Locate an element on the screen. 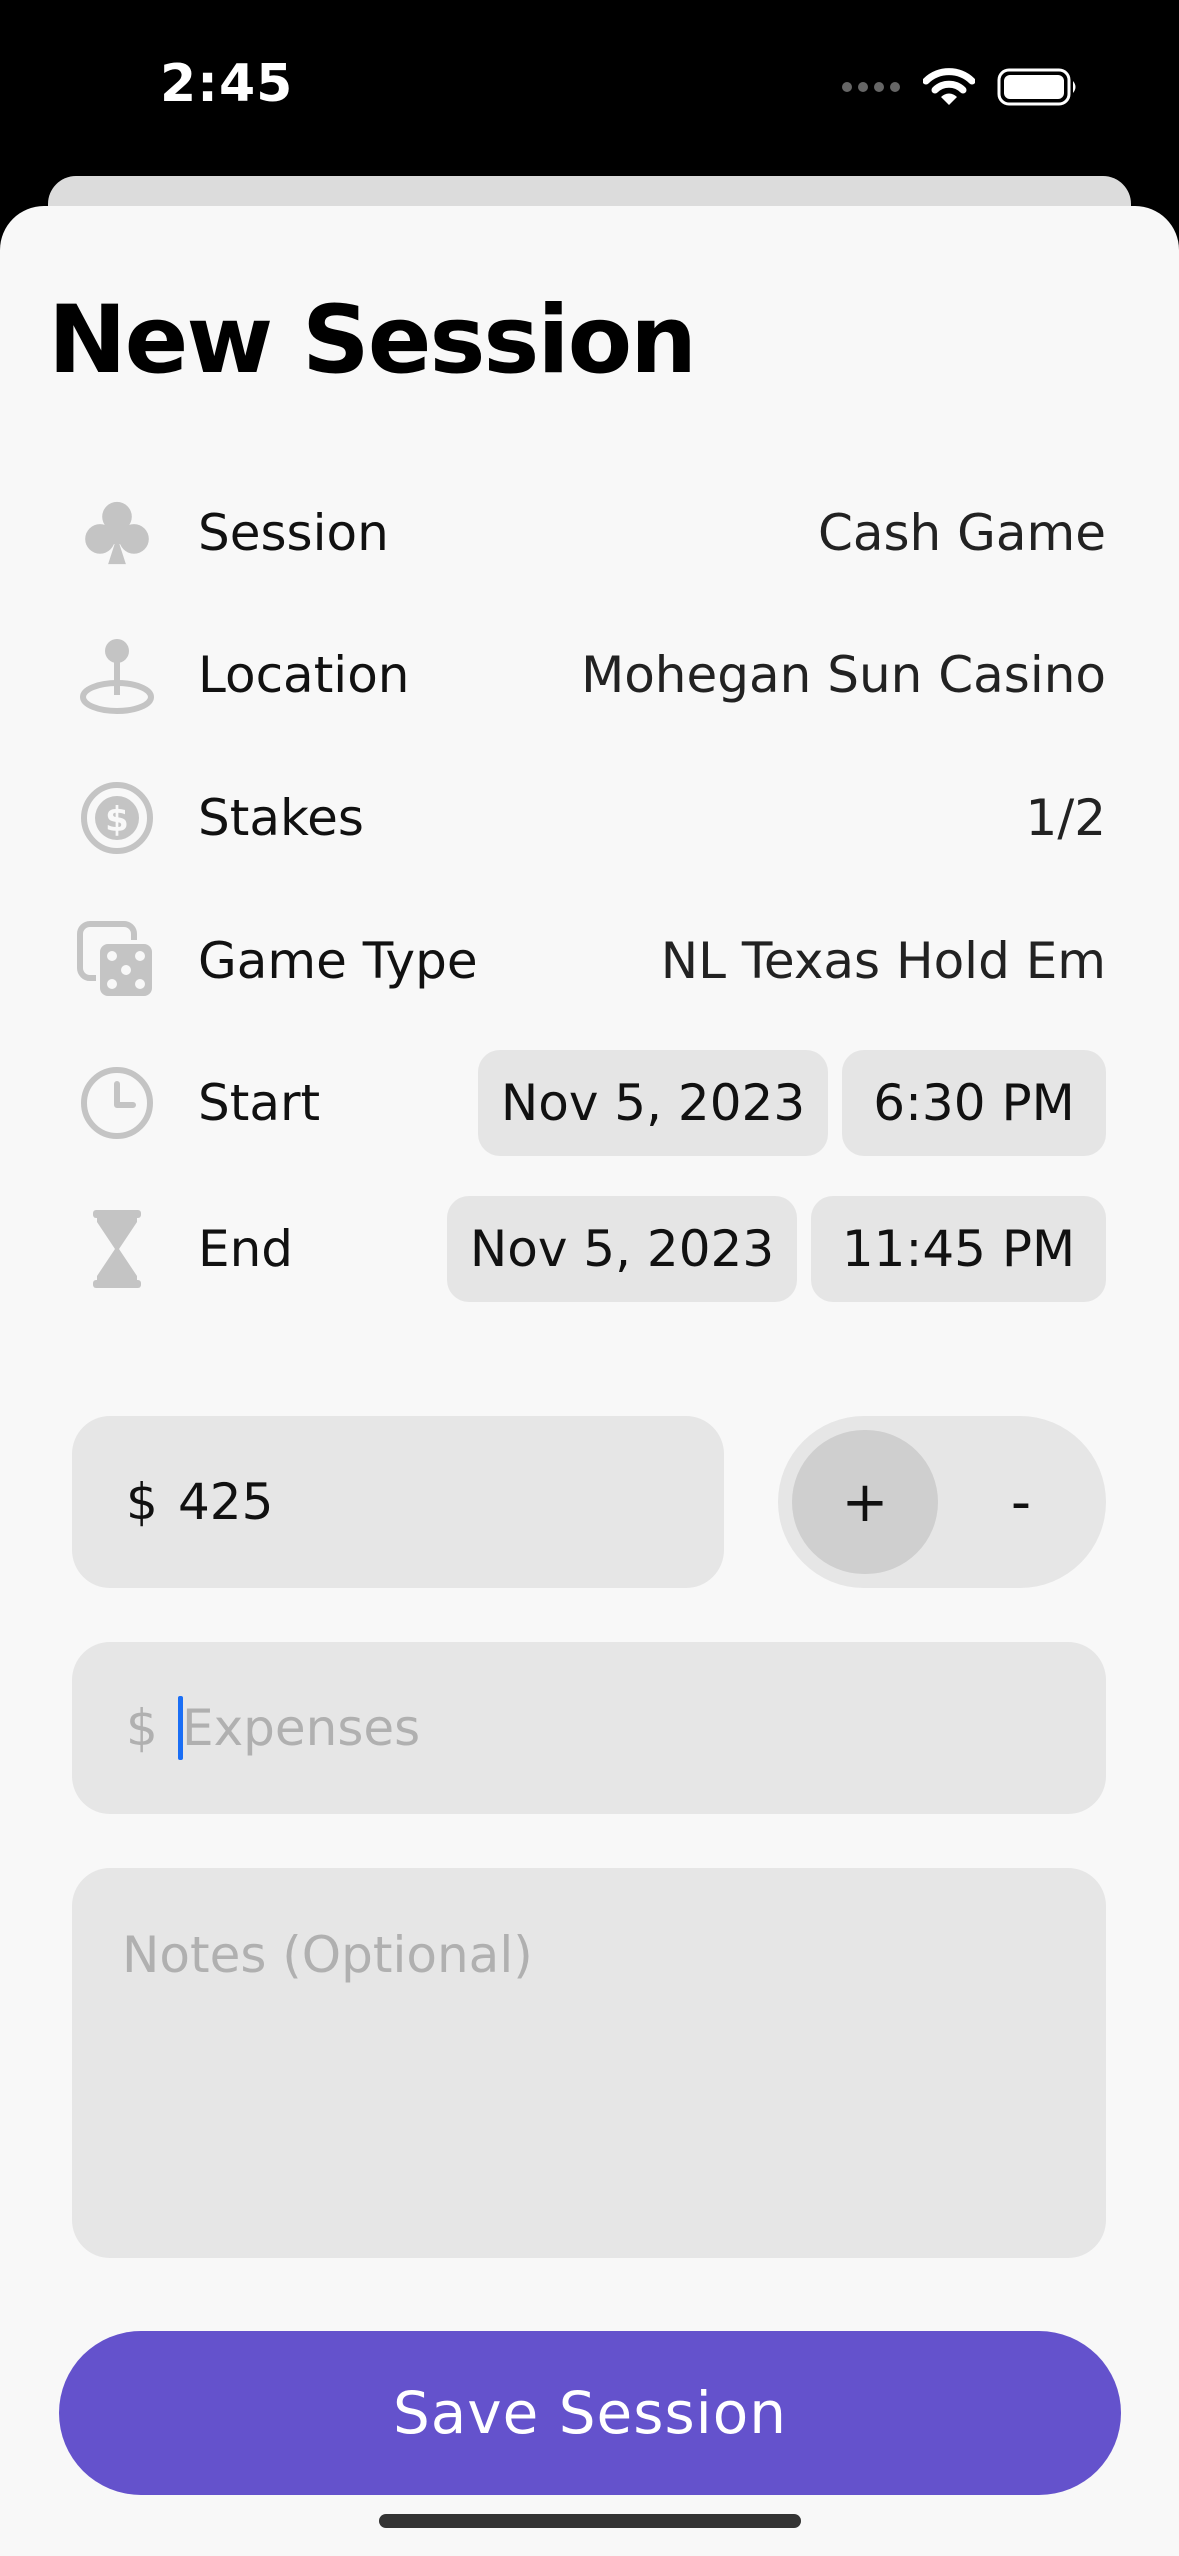  page-title: New Session is located at coordinates (372, 340).